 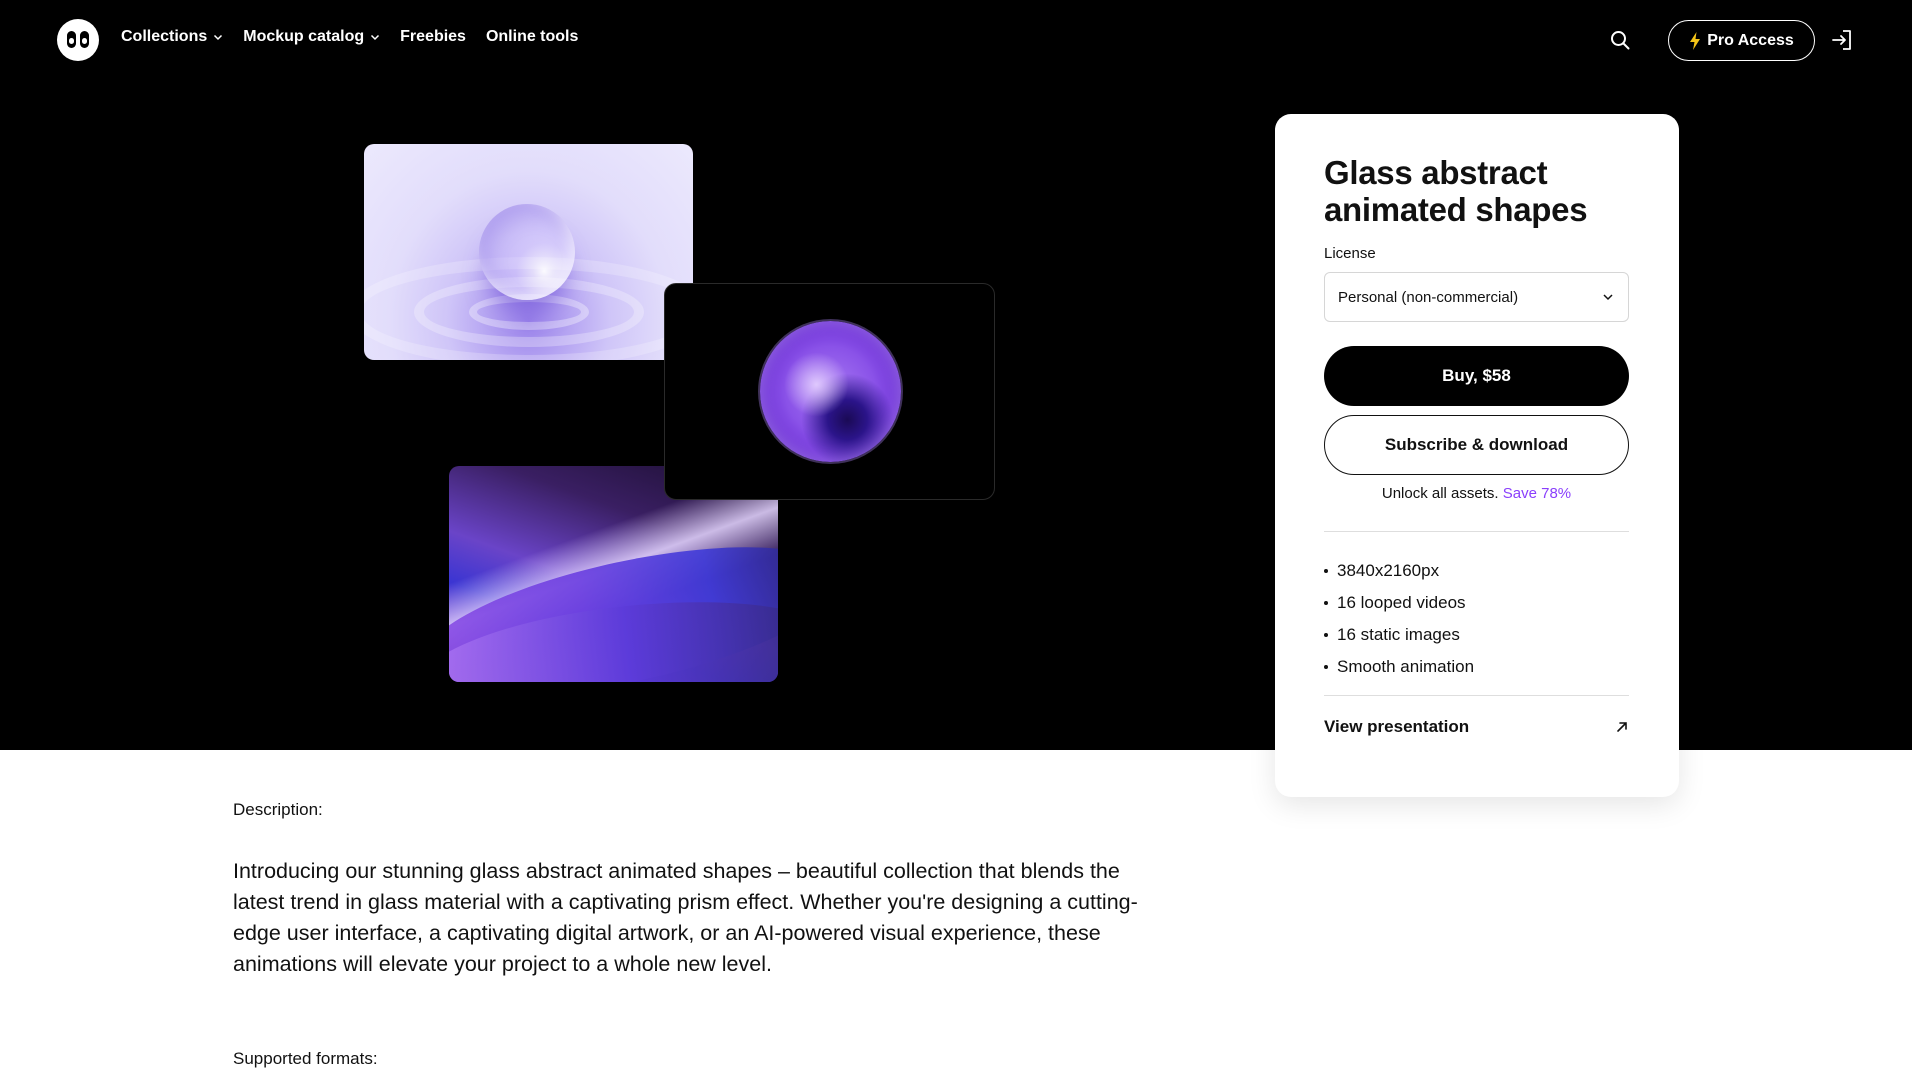 I want to click on list-item: 16 looped videos, so click(x=1399, y=603).